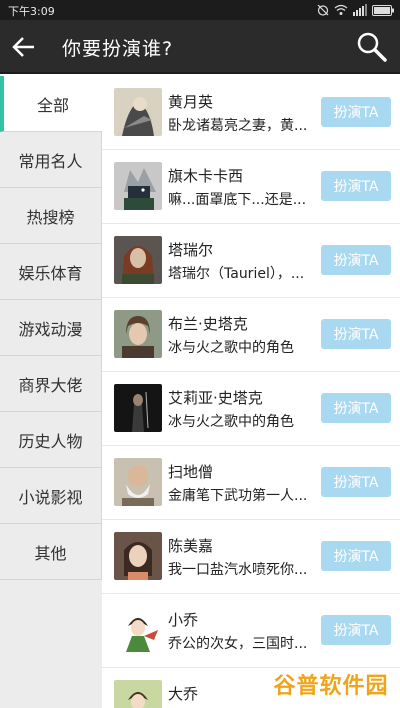  Describe the element at coordinates (372, 47) in the screenshot. I see `search-icon` at that location.